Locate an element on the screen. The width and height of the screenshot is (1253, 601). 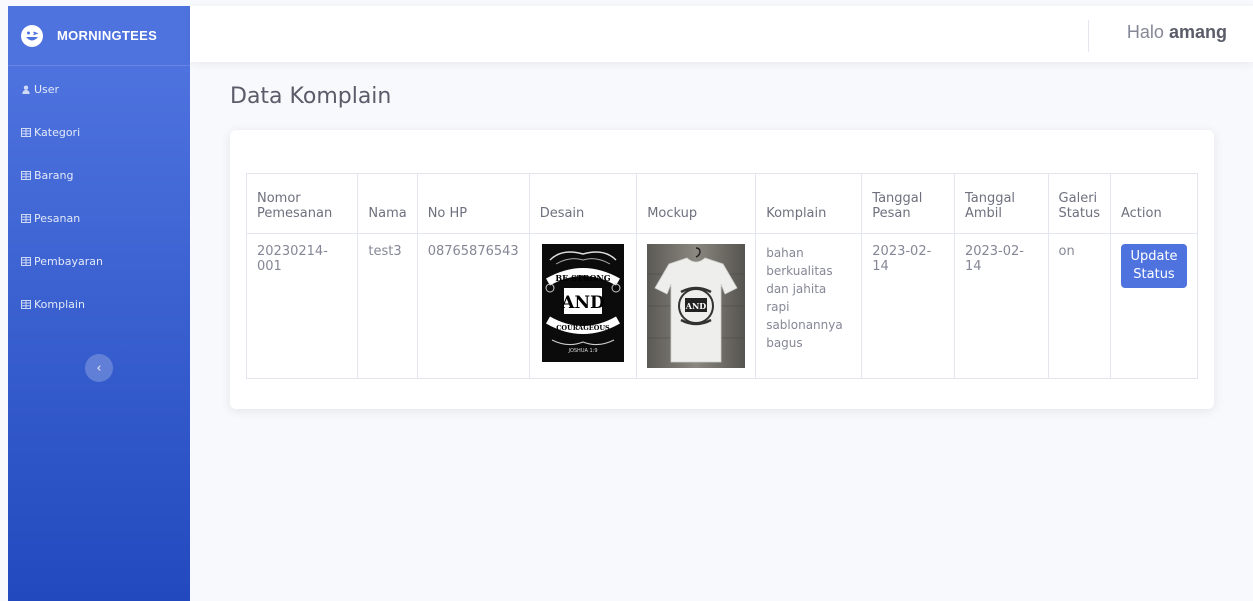
sidebar-item-barang: Barang is located at coordinates (99, 175).